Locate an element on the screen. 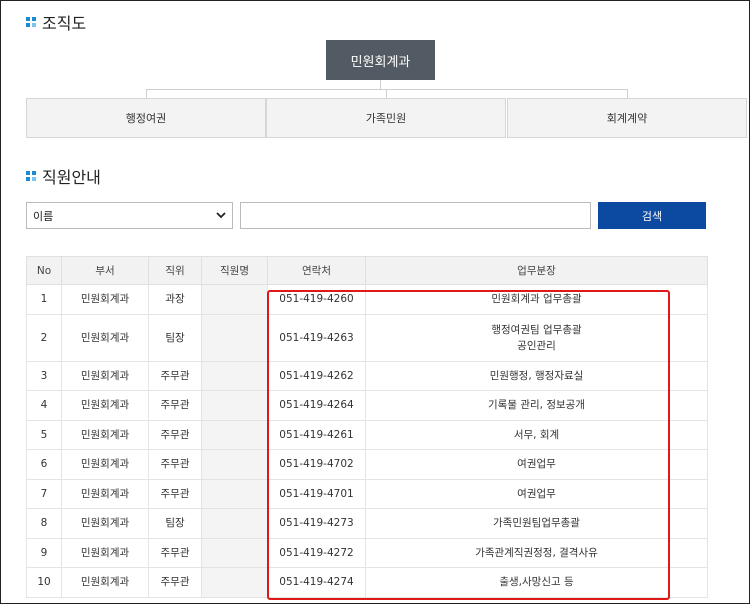 The image size is (750, 604). search-type-value: 이름 is located at coordinates (43, 216).